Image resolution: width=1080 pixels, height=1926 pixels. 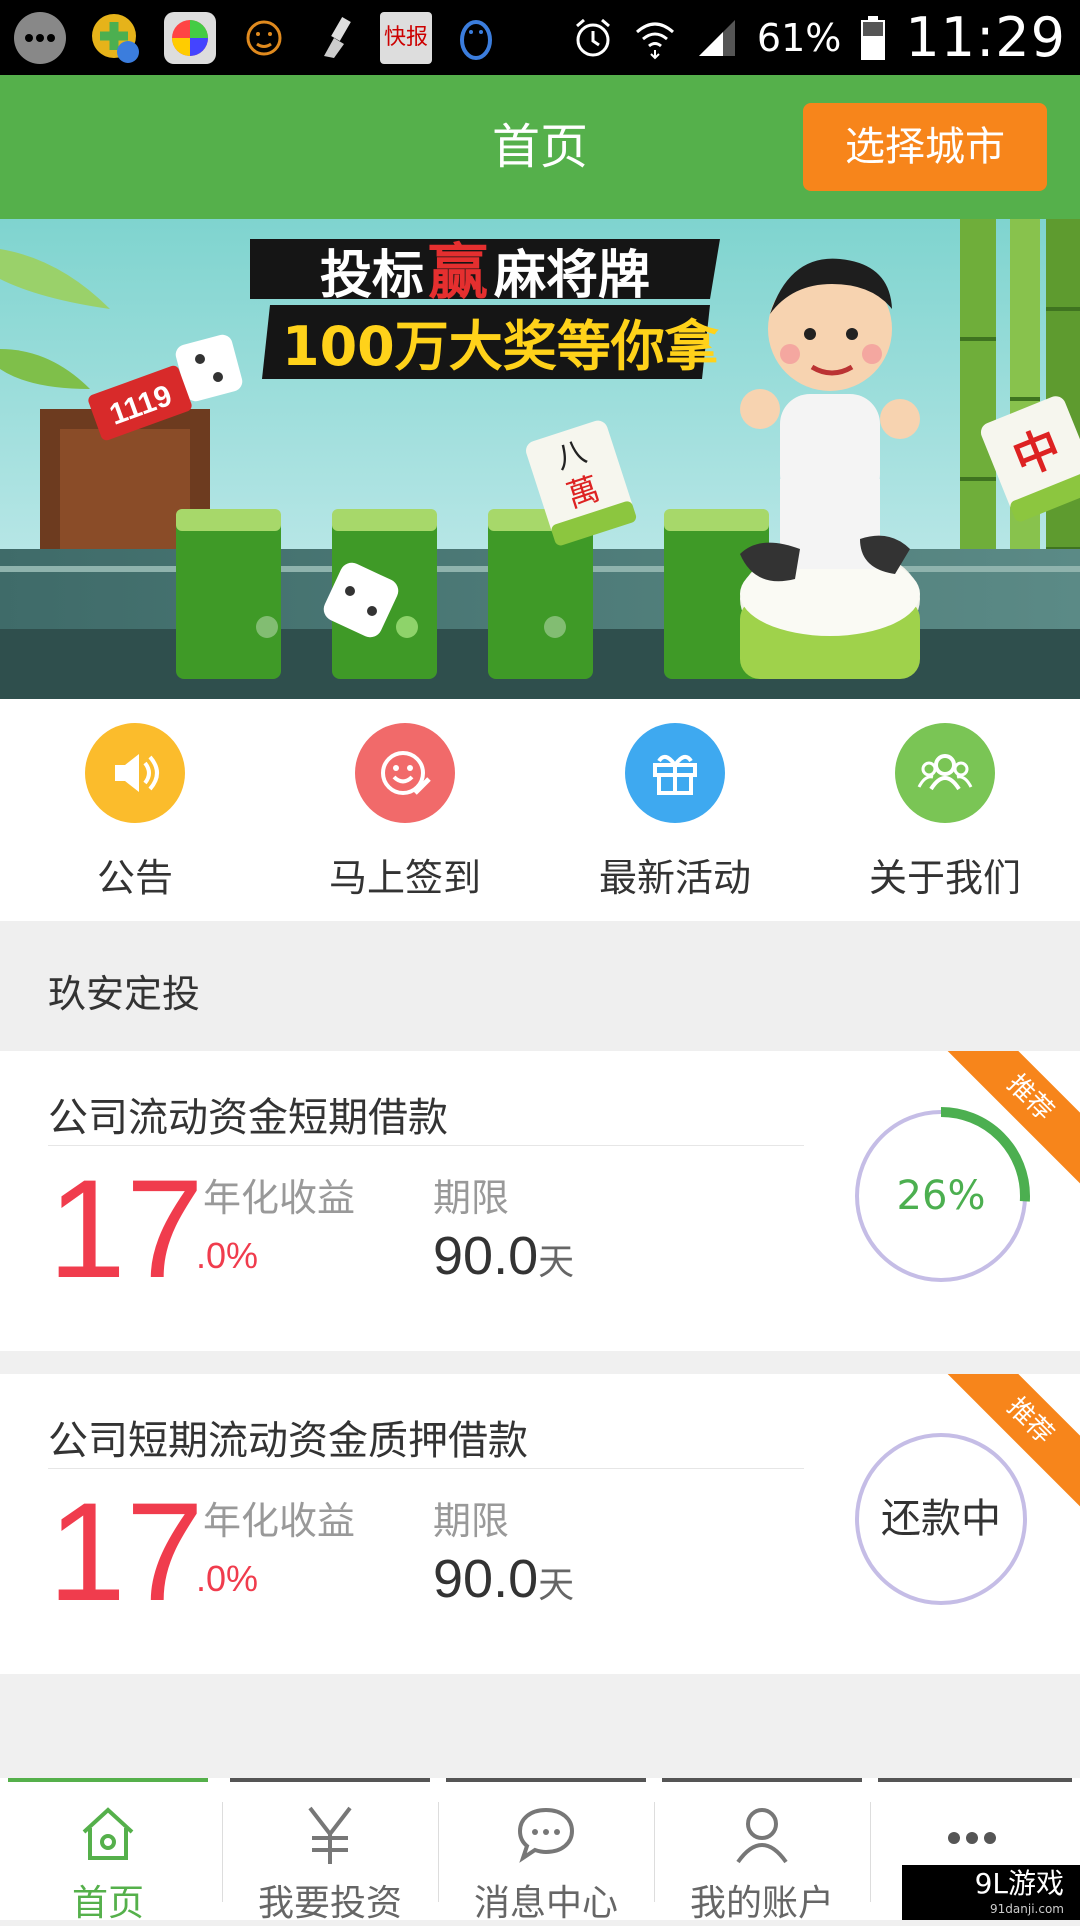 What do you see at coordinates (873, 37) in the screenshot?
I see `battery-icon` at bounding box center [873, 37].